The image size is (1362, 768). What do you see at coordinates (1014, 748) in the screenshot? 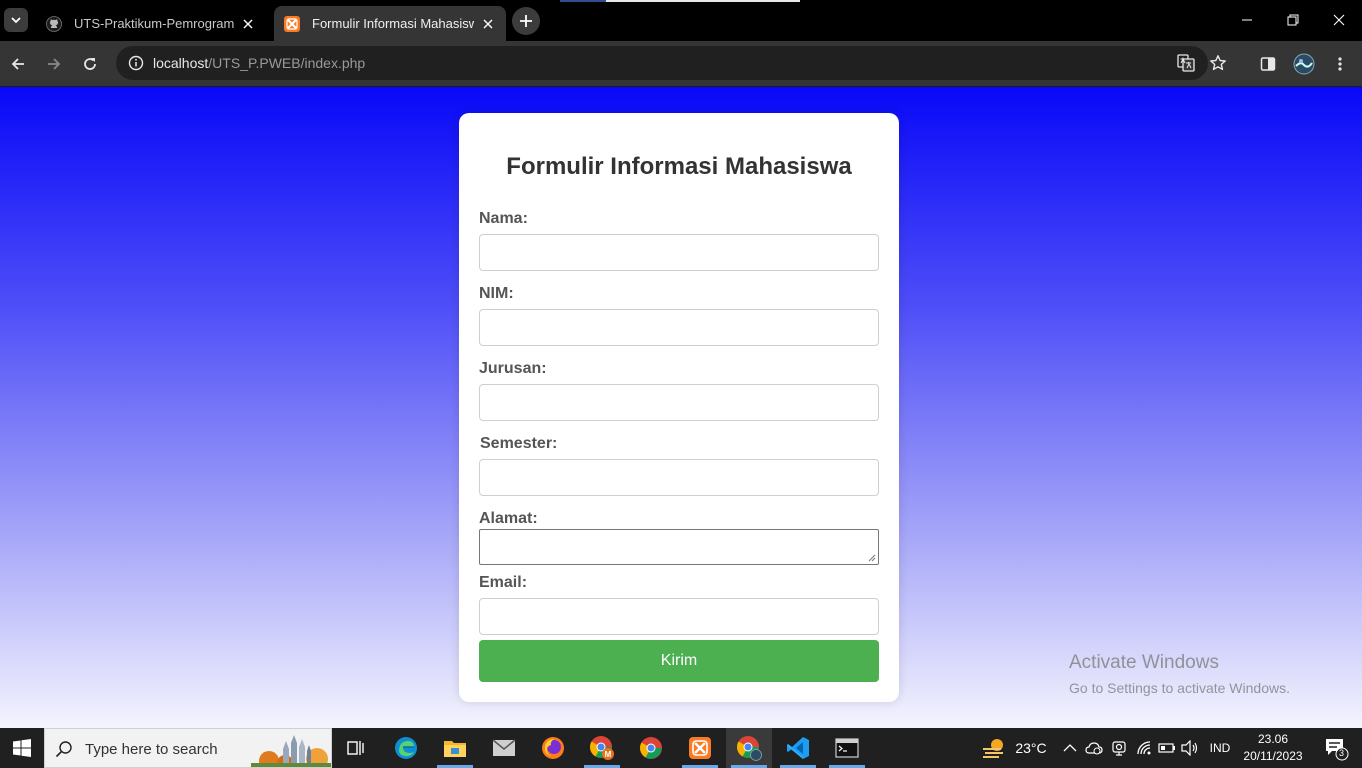
I see `weather-widget: 23°C` at bounding box center [1014, 748].